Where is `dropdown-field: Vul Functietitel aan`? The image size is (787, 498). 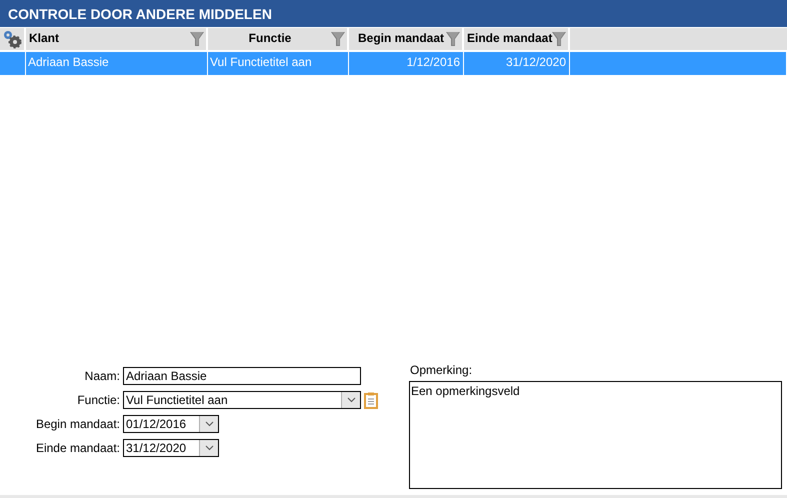 dropdown-field: Vul Functietitel aan is located at coordinates (242, 400).